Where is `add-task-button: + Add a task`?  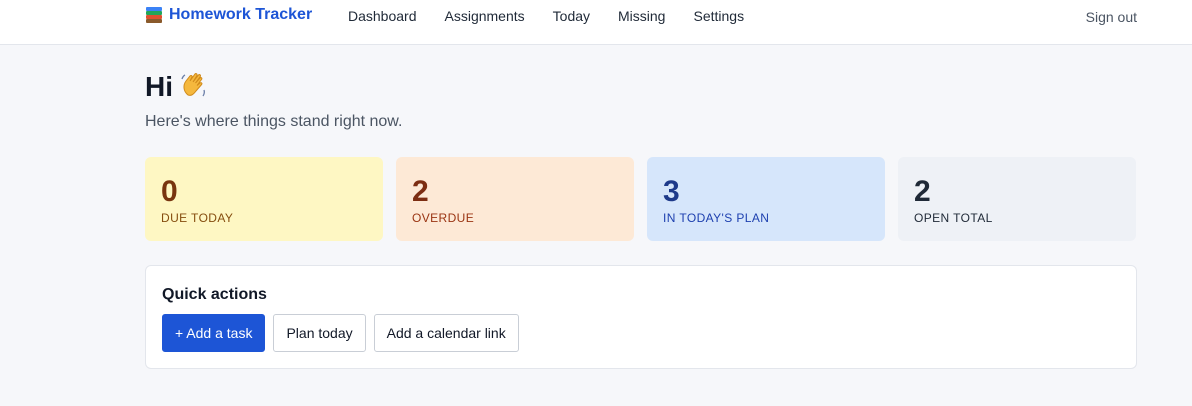 add-task-button: + Add a task is located at coordinates (214, 333).